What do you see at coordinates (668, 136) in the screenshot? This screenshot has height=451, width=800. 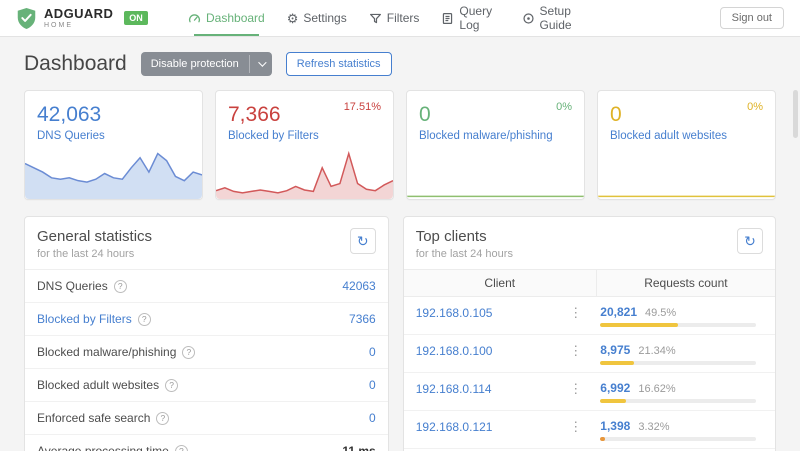 I see `stat-label-link: Blocked adult websites` at bounding box center [668, 136].